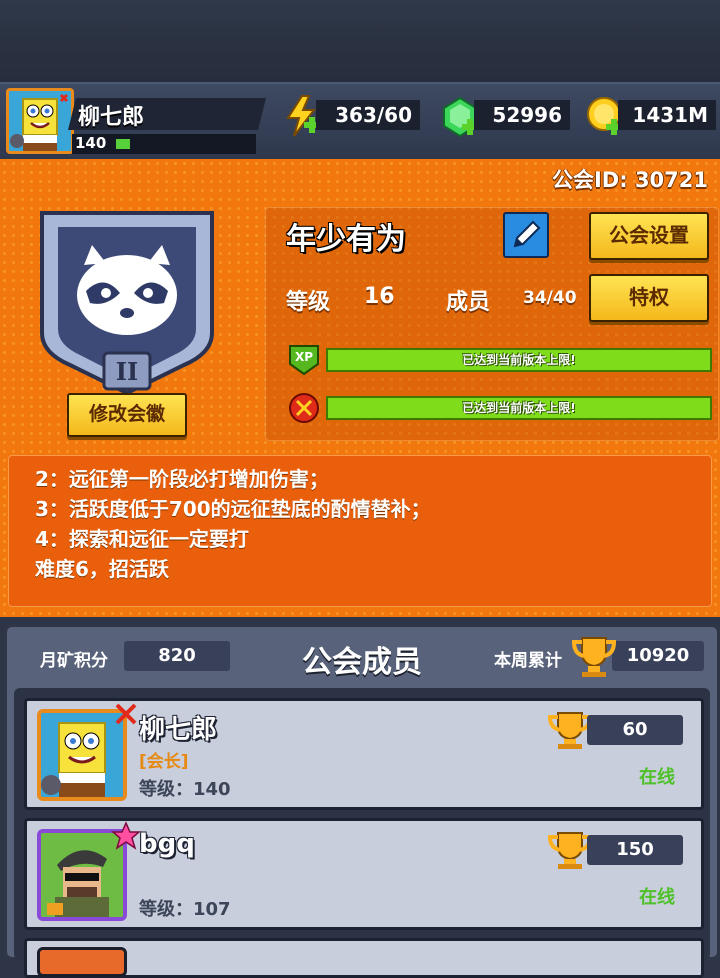  What do you see at coordinates (185, 909) in the screenshot?
I see `member-level: 等级：107` at bounding box center [185, 909].